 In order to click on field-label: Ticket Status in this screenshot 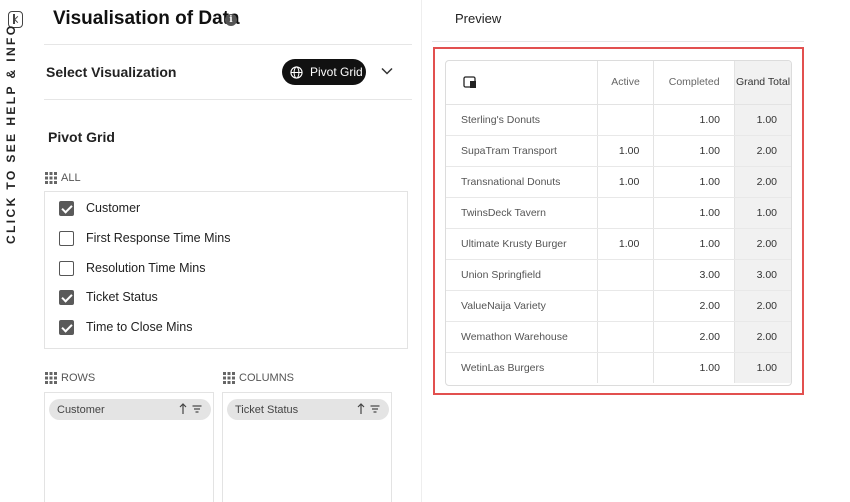, I will do `click(122, 297)`.